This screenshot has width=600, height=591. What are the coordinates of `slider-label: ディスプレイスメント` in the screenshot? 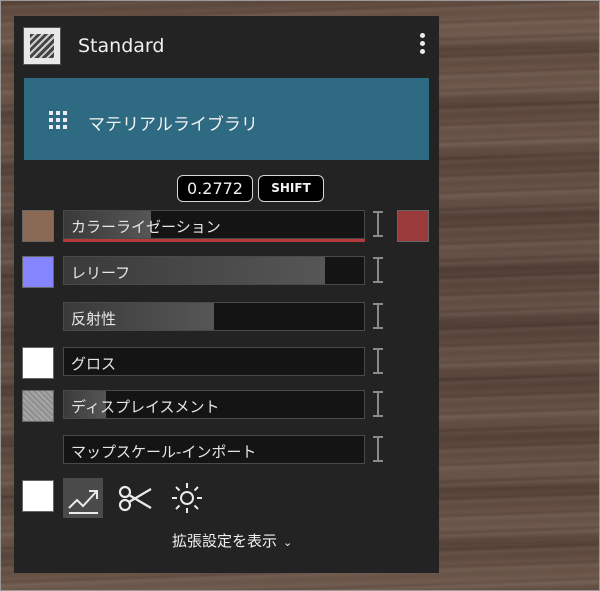 It's located at (145, 407).